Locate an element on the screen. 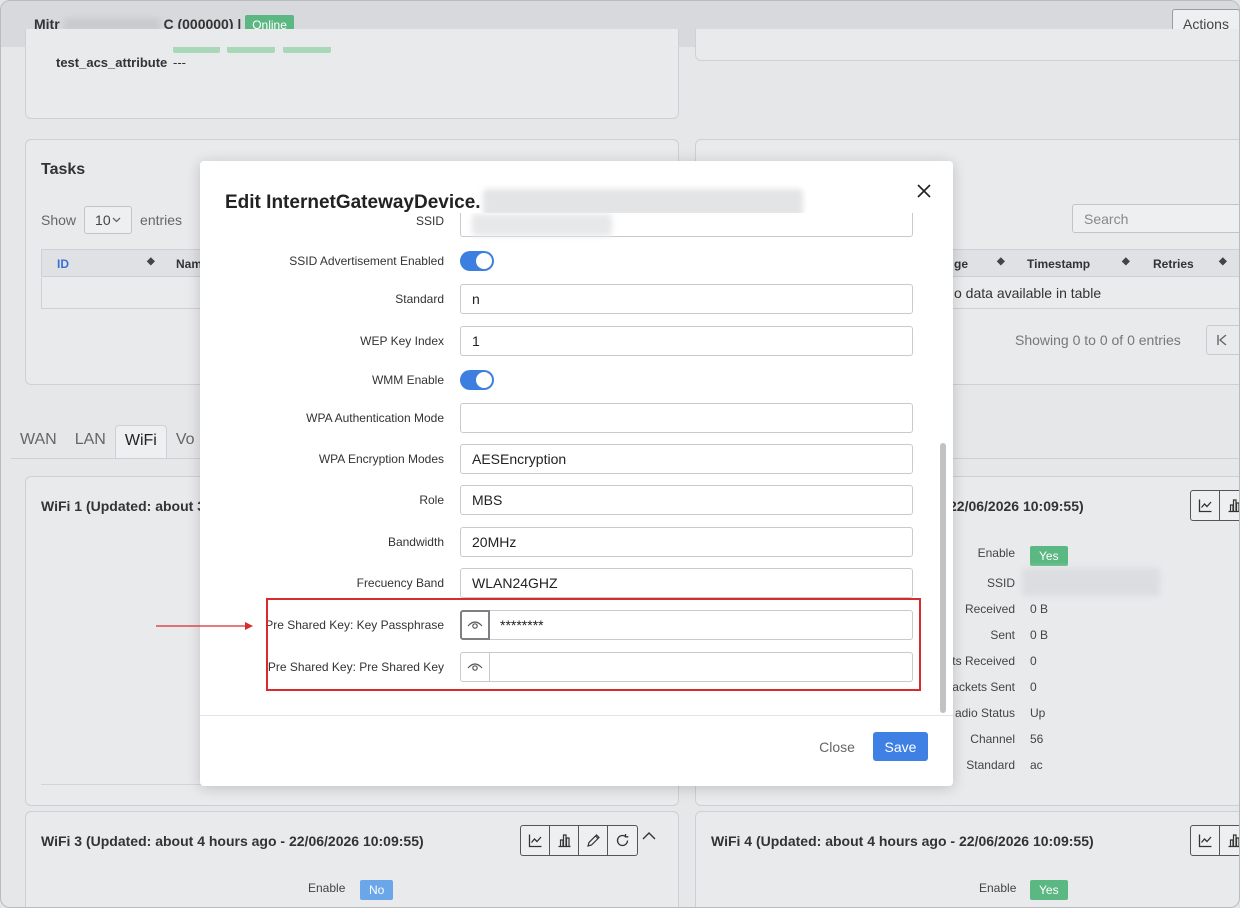 This screenshot has height=908, width=1240. attributes-card is located at coordinates (352, 74).